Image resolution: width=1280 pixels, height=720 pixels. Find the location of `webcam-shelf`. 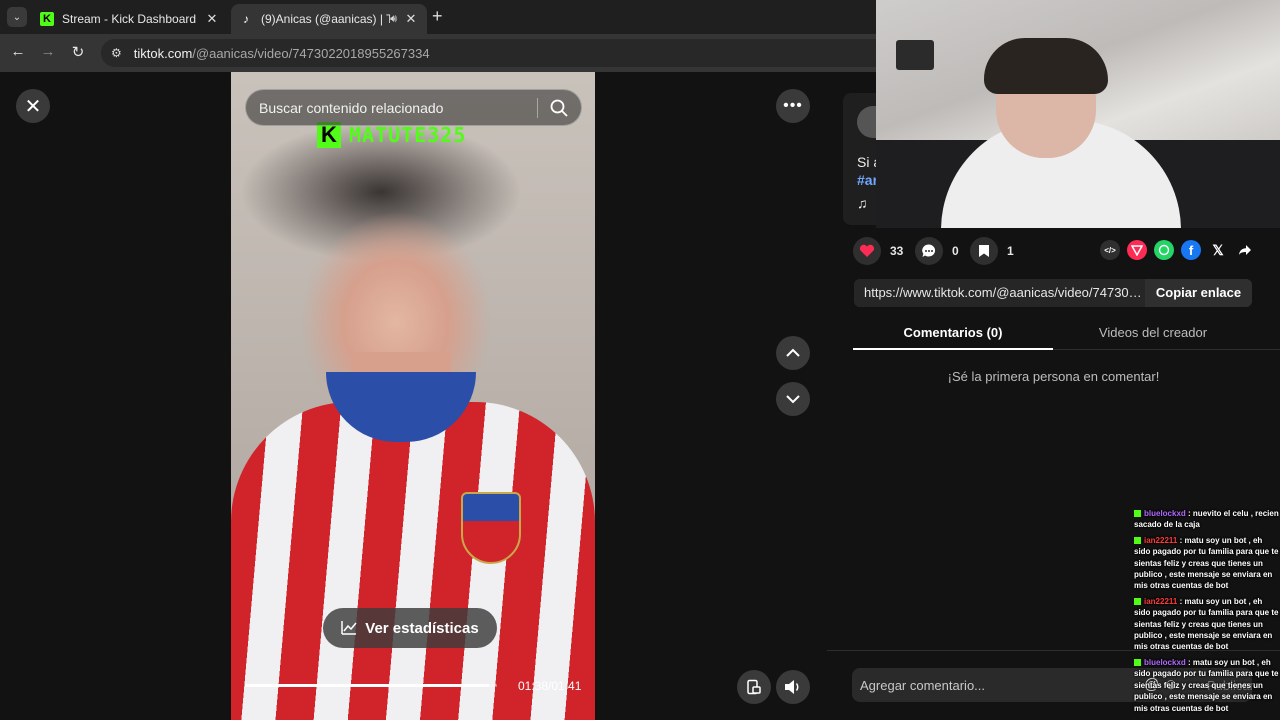

webcam-shelf is located at coordinates (915, 55).